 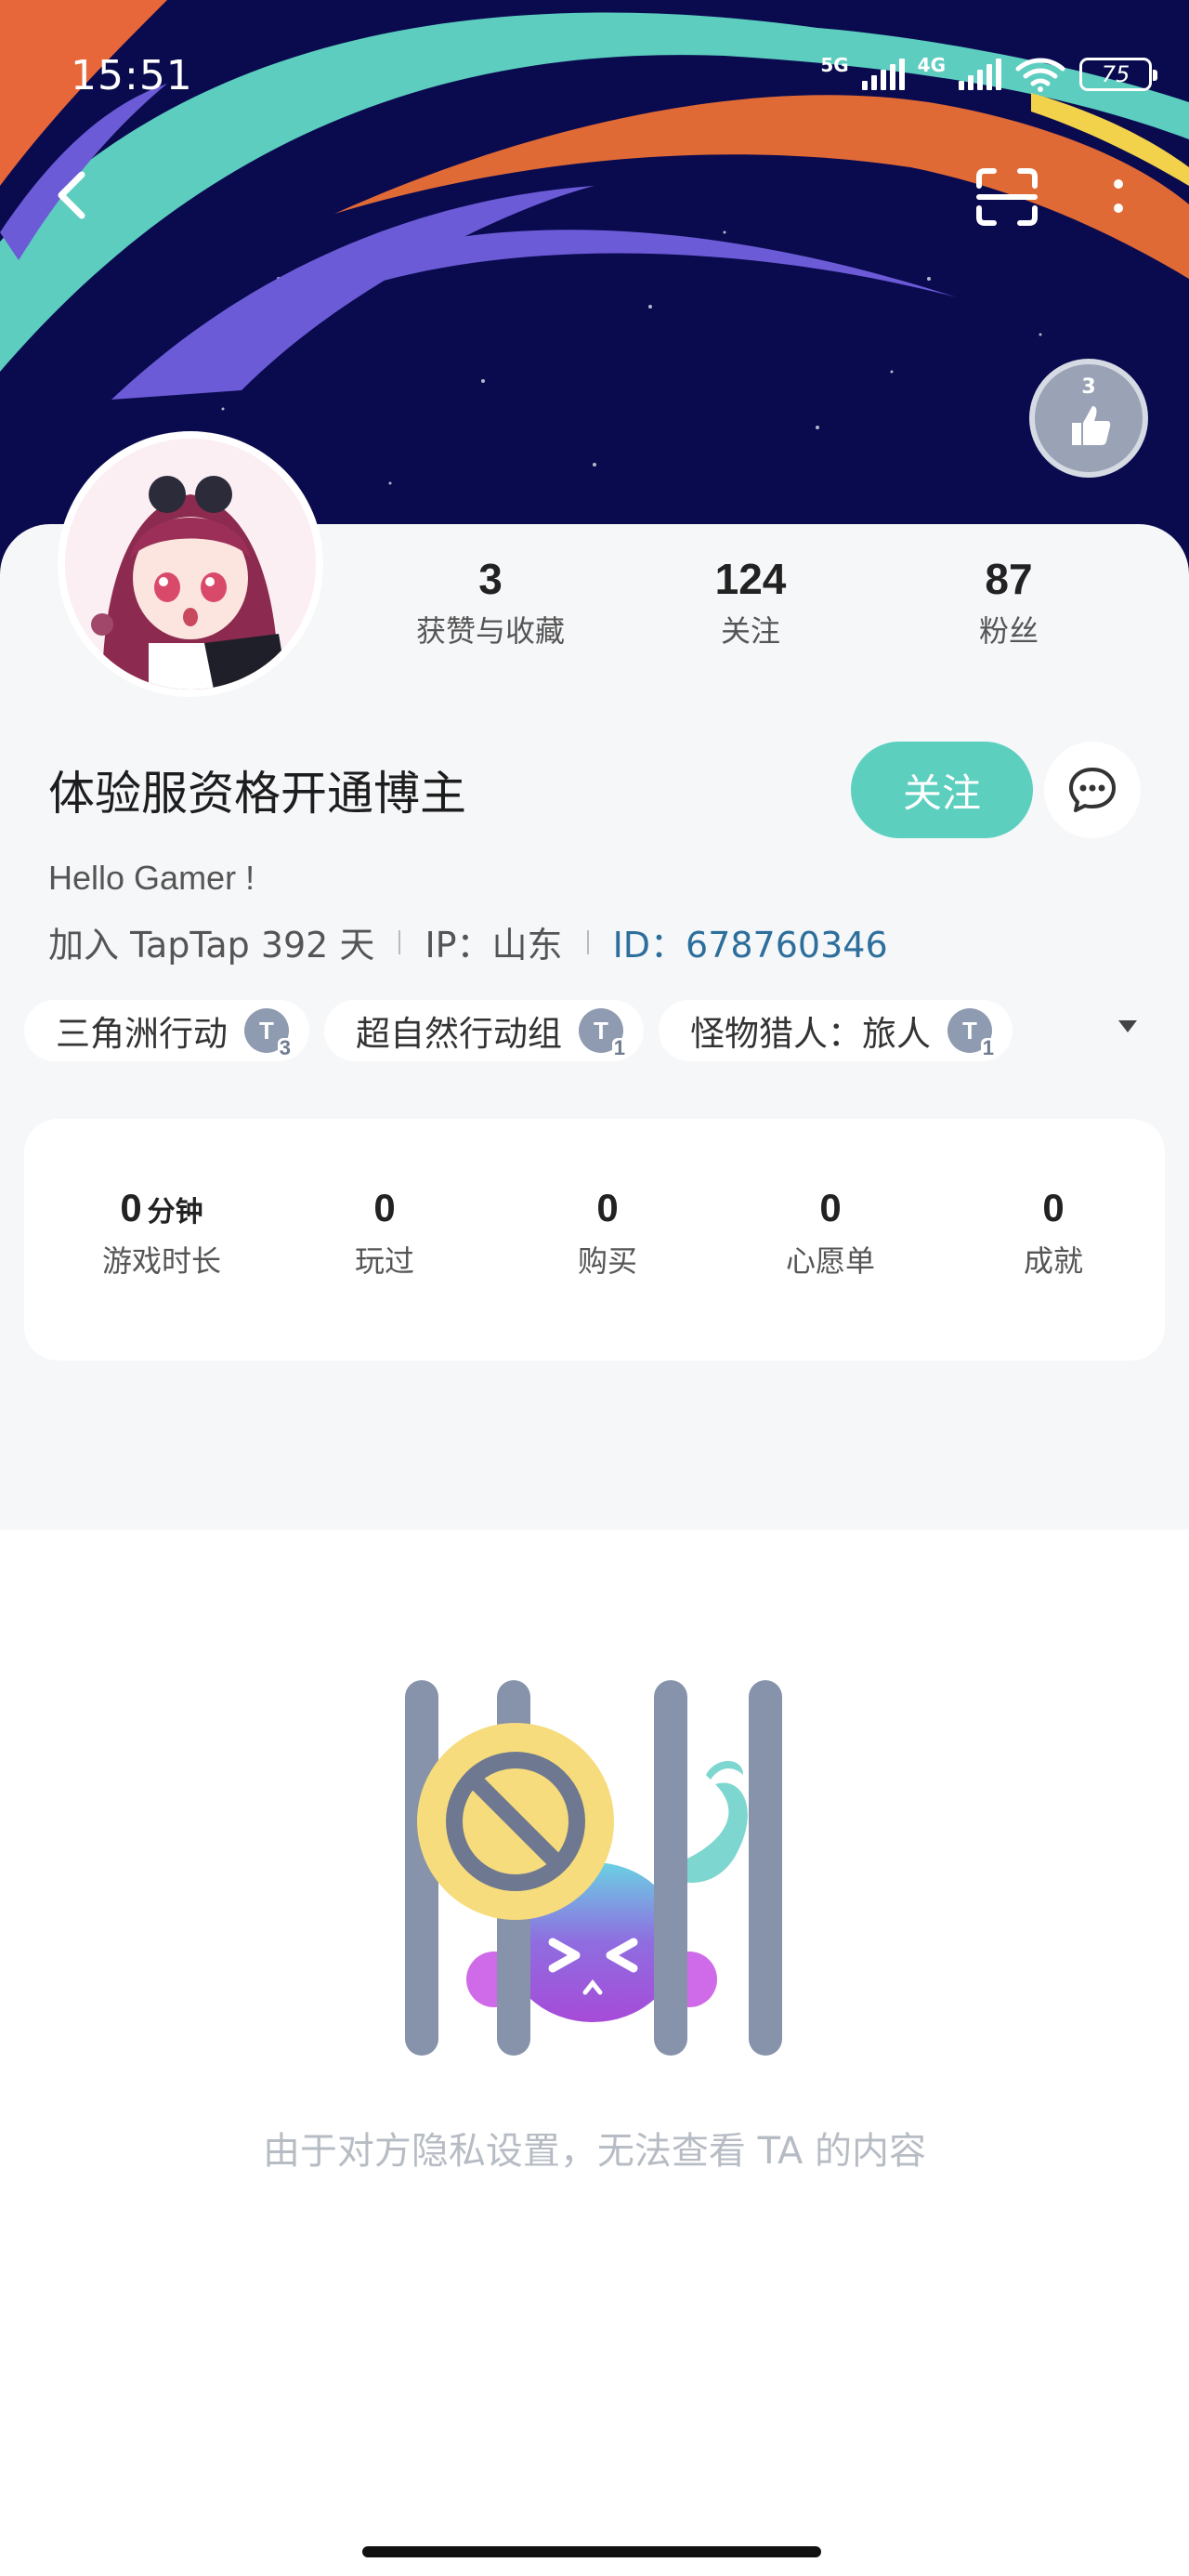 I want to click on signal-5g-icon, so click(x=883, y=74).